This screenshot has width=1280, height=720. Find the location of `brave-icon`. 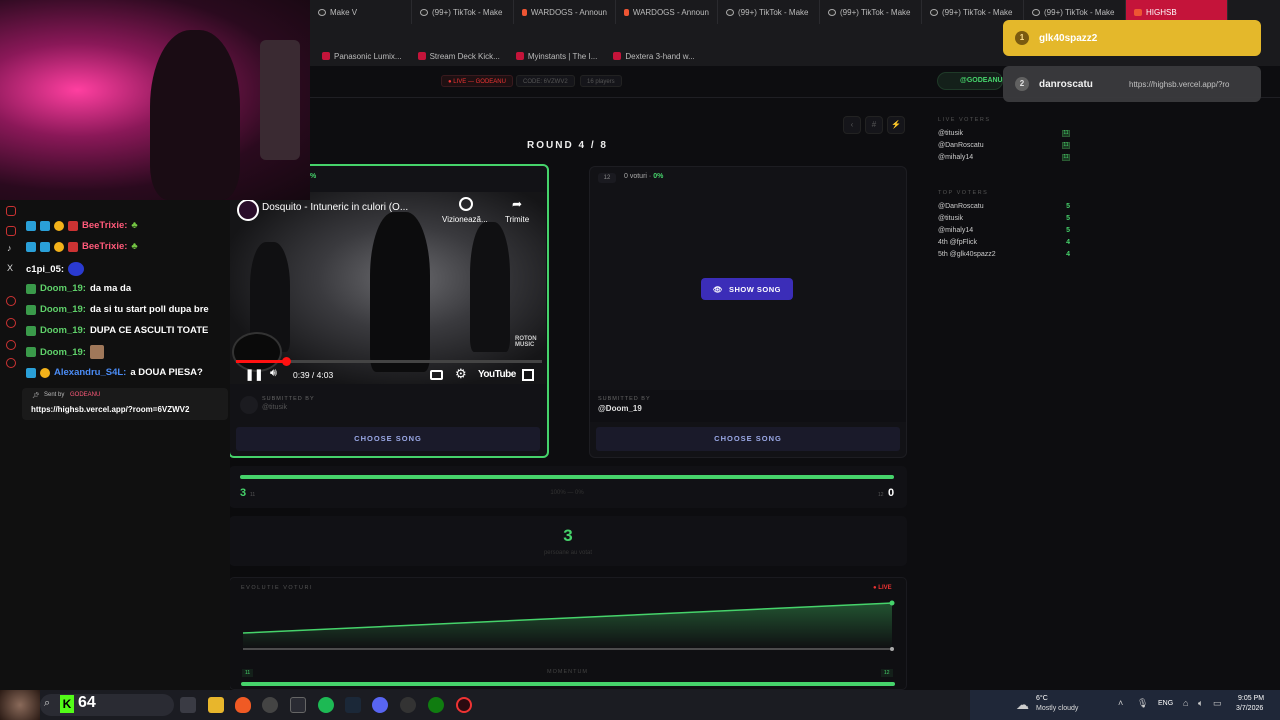

brave-icon is located at coordinates (243, 705).